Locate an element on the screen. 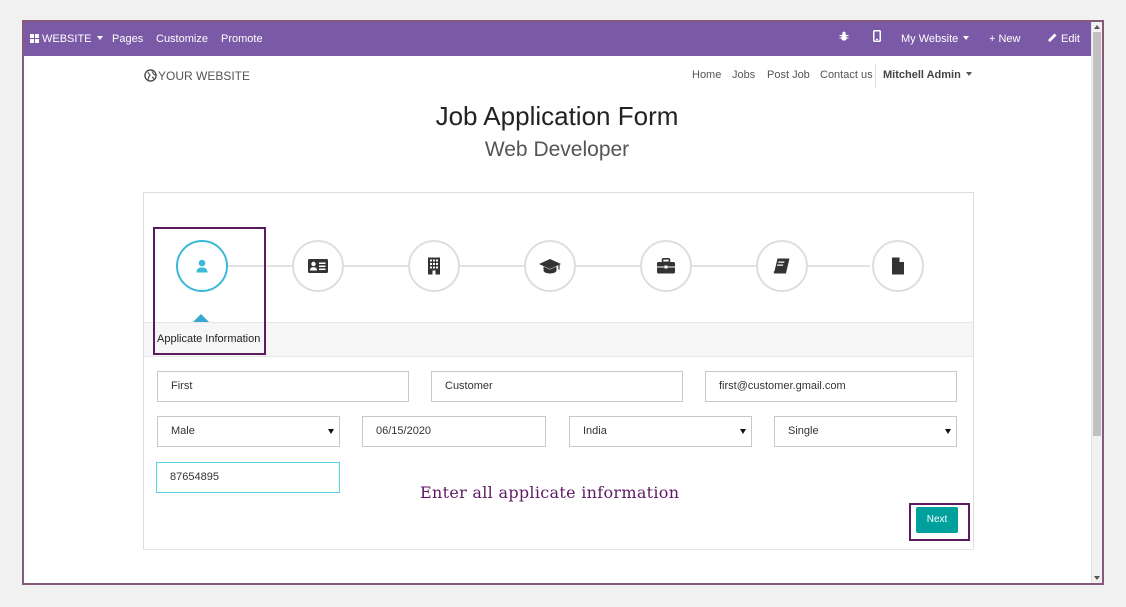 The image size is (1126, 607). pages-menu: Pages is located at coordinates (127, 39).